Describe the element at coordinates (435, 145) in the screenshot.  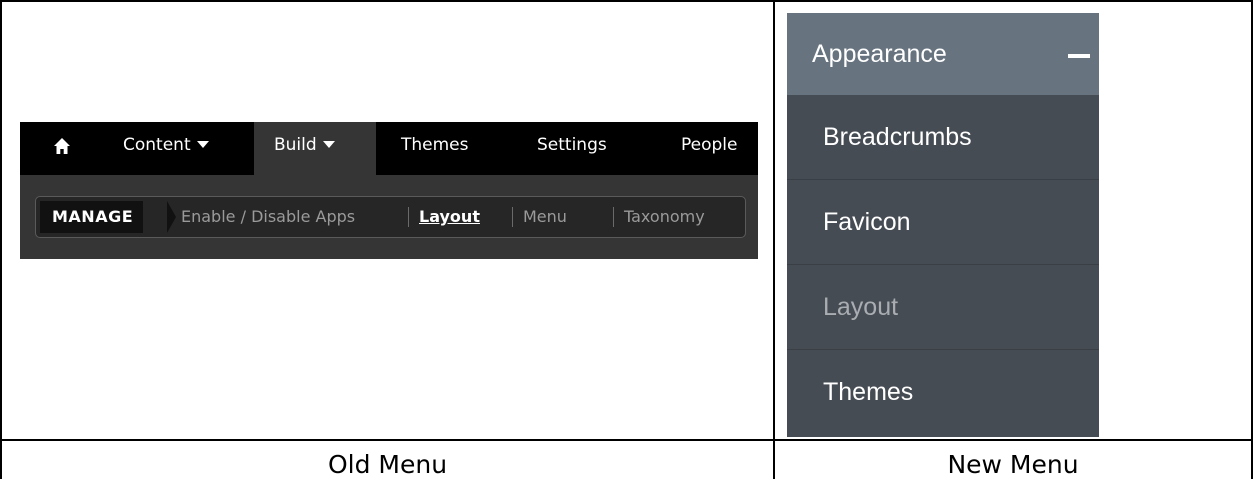
I see `nav-item-themes-label: Themes` at that location.